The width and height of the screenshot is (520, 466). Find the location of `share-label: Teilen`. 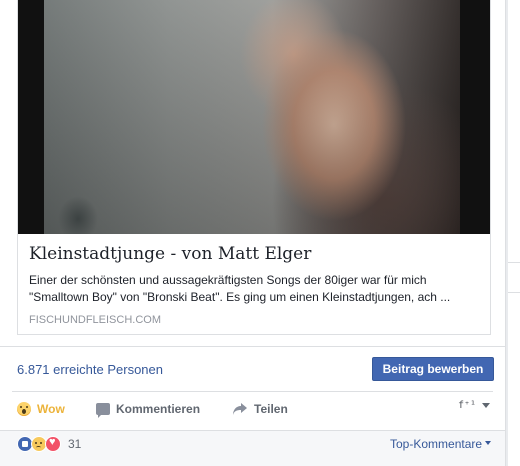

share-label: Teilen is located at coordinates (271, 409).